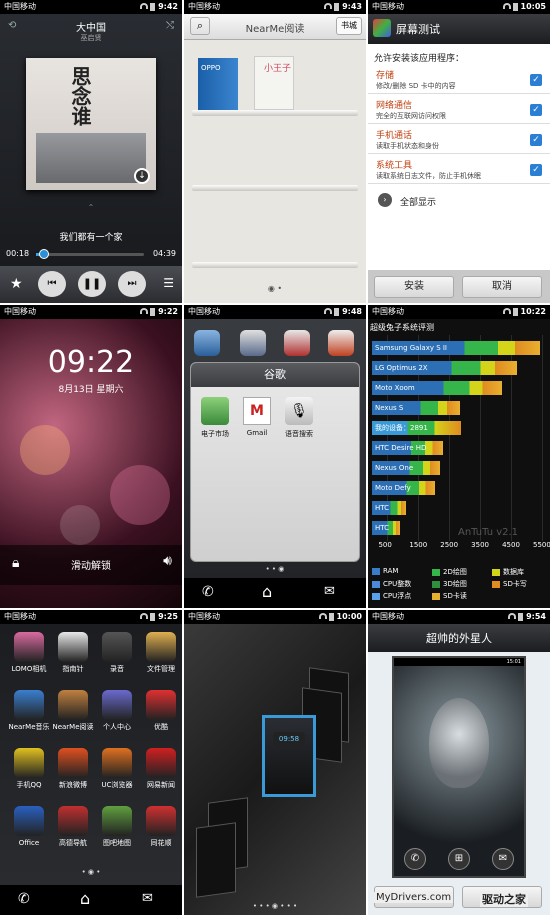 The height and width of the screenshot is (915, 550). What do you see at coordinates (275, 375) in the screenshot?
I see `folder-title: 谷歌` at bounding box center [275, 375].